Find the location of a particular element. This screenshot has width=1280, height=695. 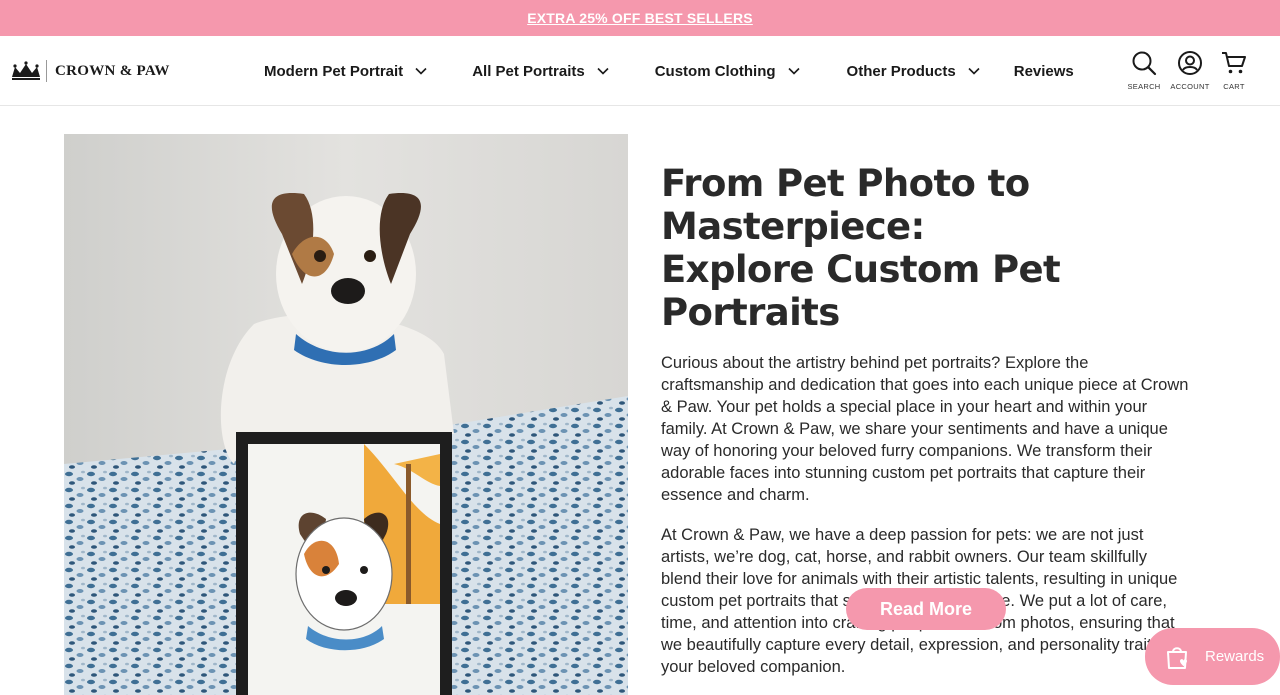

promo-bar: EXTRA 25% OFF BEST SELLERS is located at coordinates (640, 18).